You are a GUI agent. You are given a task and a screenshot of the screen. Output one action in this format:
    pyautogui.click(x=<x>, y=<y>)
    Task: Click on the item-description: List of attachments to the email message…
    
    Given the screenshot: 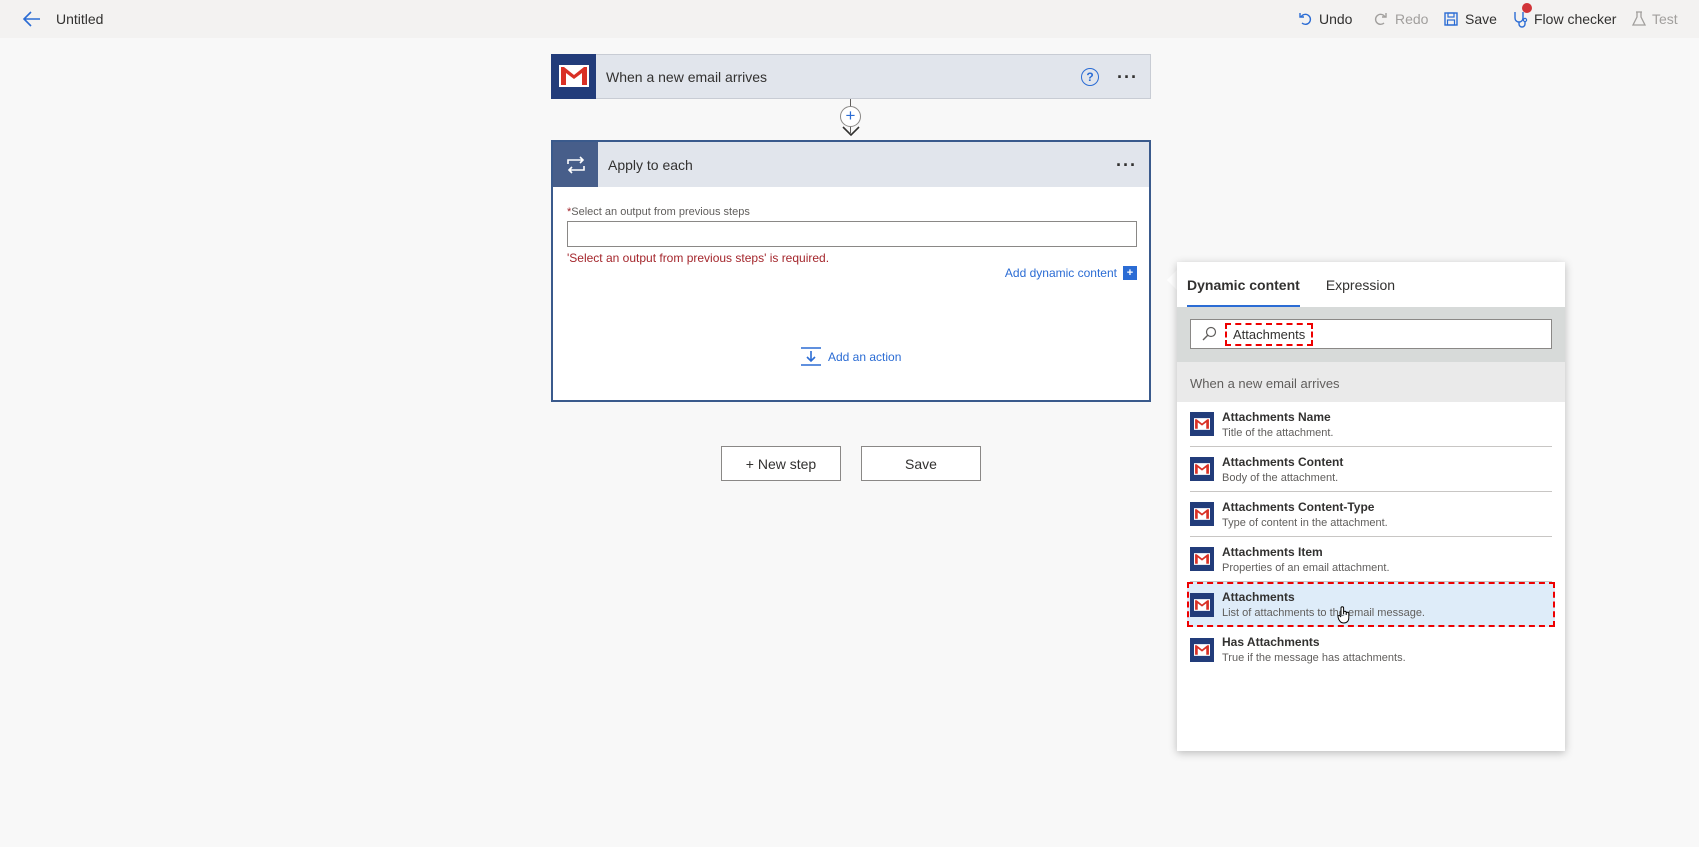 What is the action you would take?
    pyautogui.click(x=1323, y=613)
    